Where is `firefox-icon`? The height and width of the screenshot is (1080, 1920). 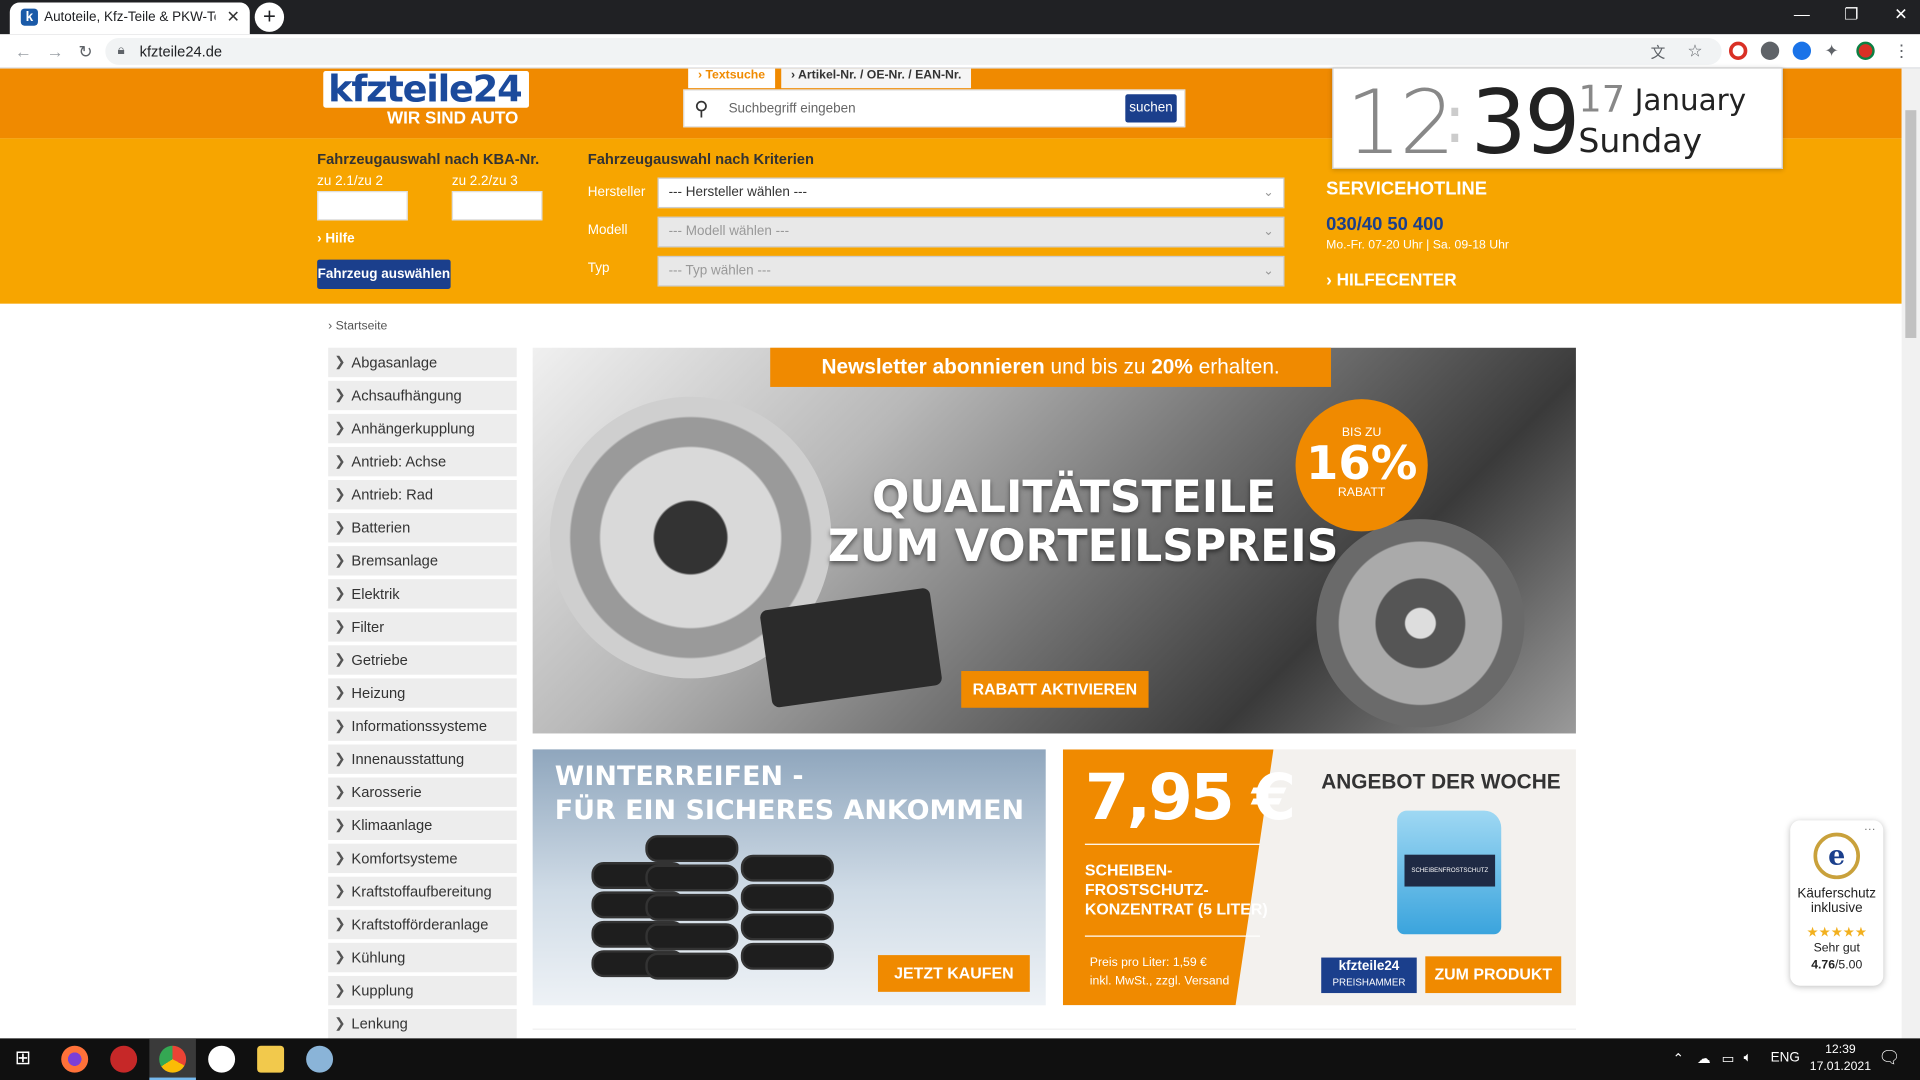
firefox-icon is located at coordinates (75, 1059).